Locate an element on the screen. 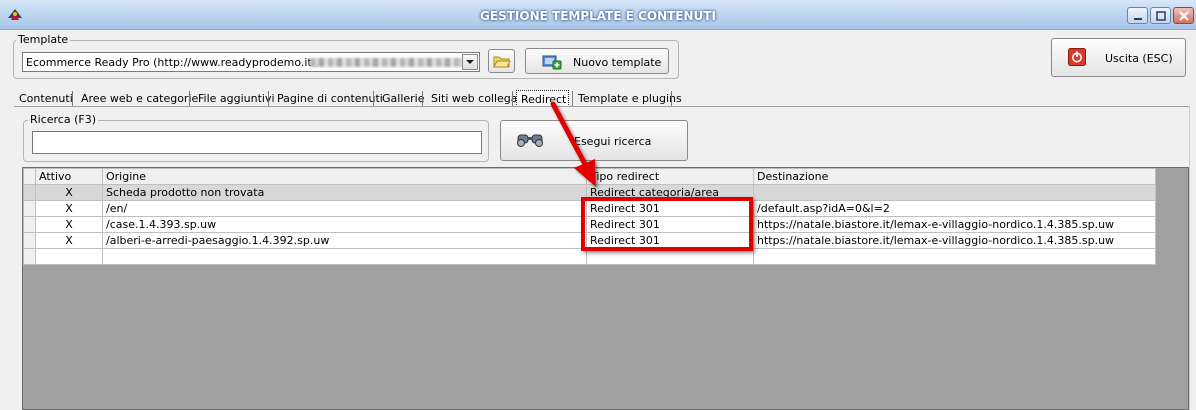  cell-origine: /case.1.4.393.sp.uw is located at coordinates (344, 224).